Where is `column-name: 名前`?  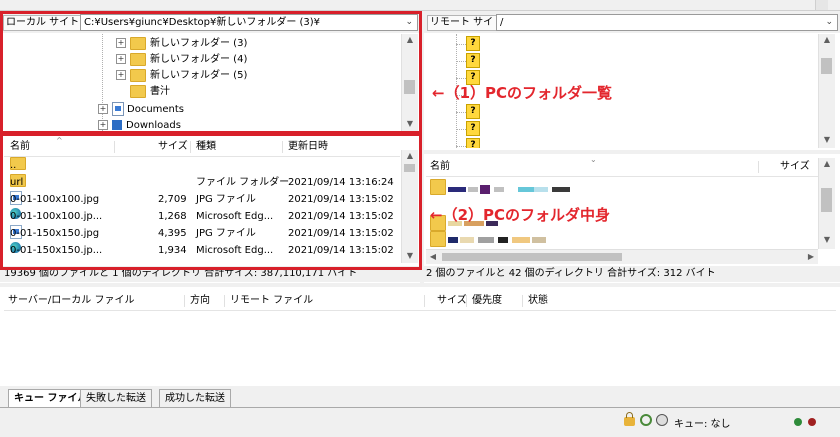
column-name: 名前 is located at coordinates (440, 167).